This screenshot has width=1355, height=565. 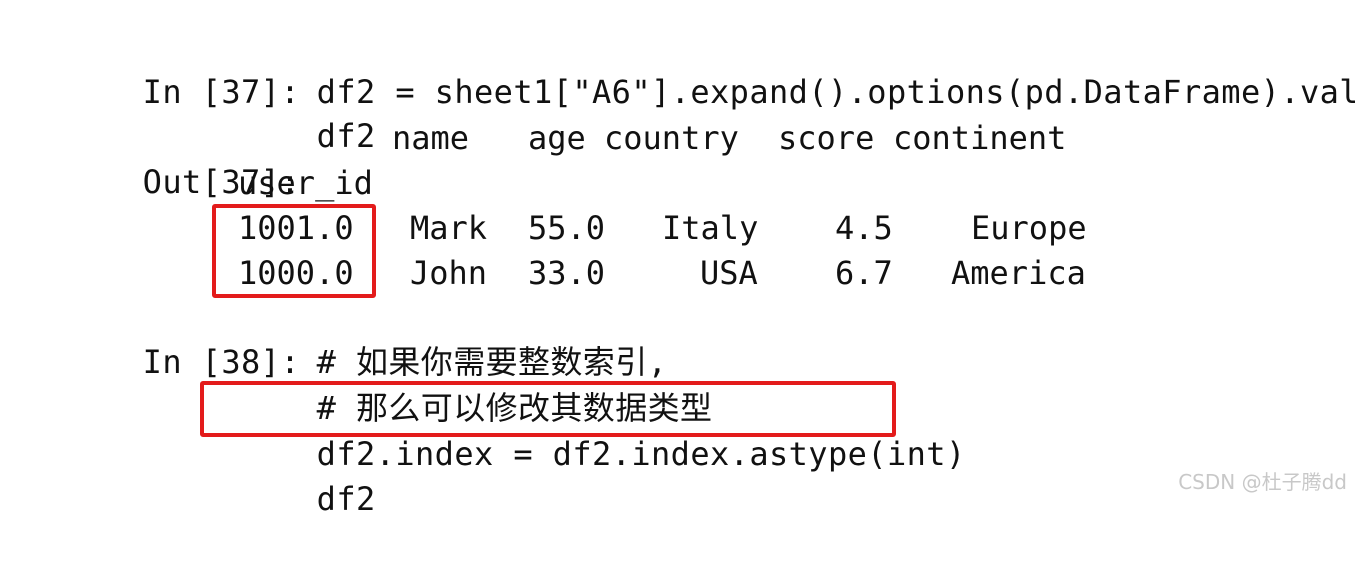 I want to click on index-name: user_id, so click(x=305, y=183).